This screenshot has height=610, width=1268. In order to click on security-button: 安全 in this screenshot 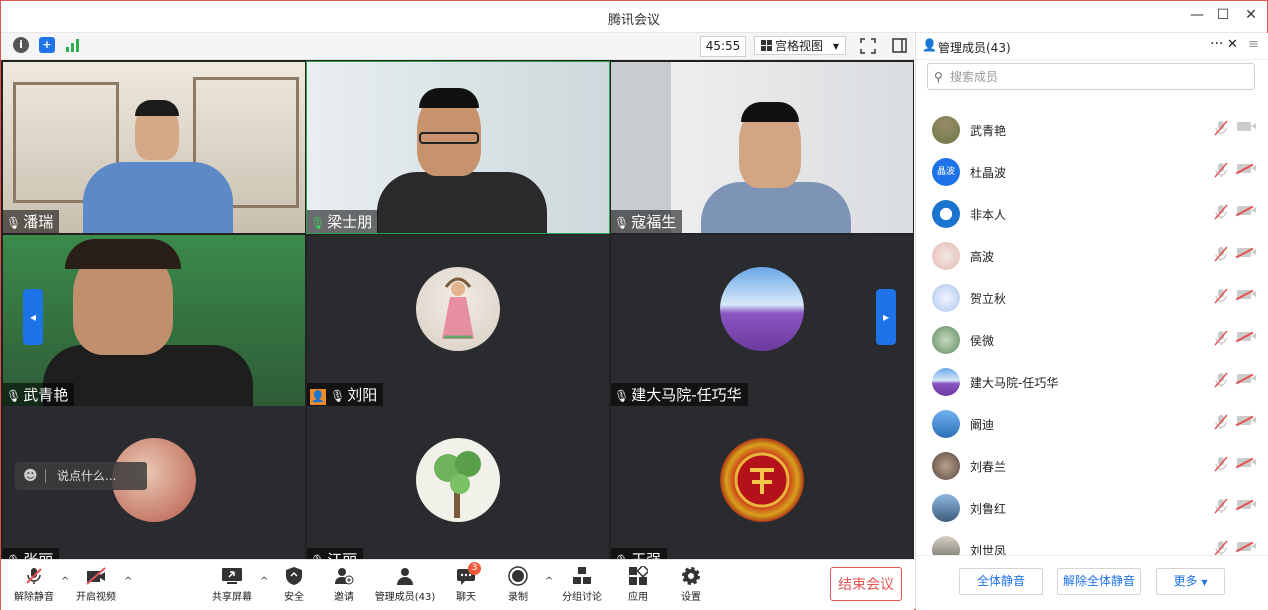, I will do `click(294, 584)`.